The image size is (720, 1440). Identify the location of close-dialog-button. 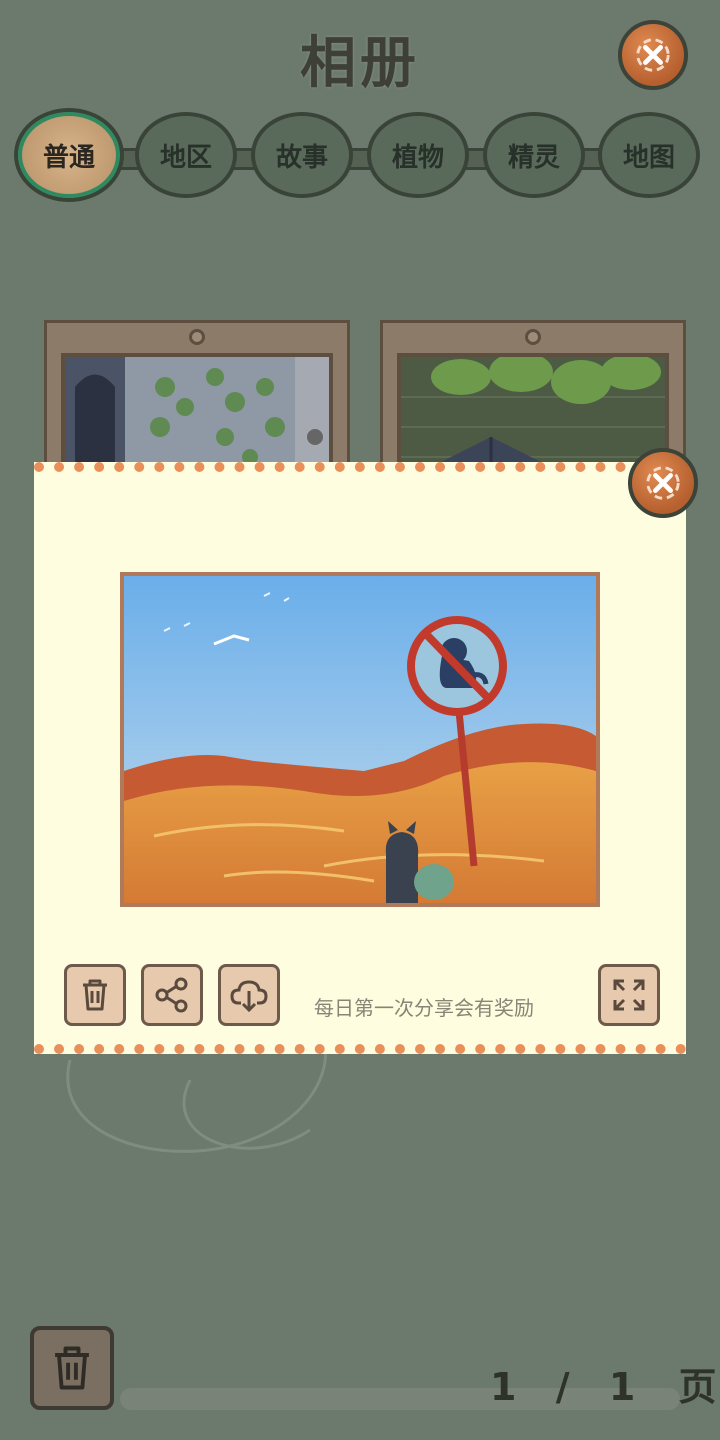
(663, 483).